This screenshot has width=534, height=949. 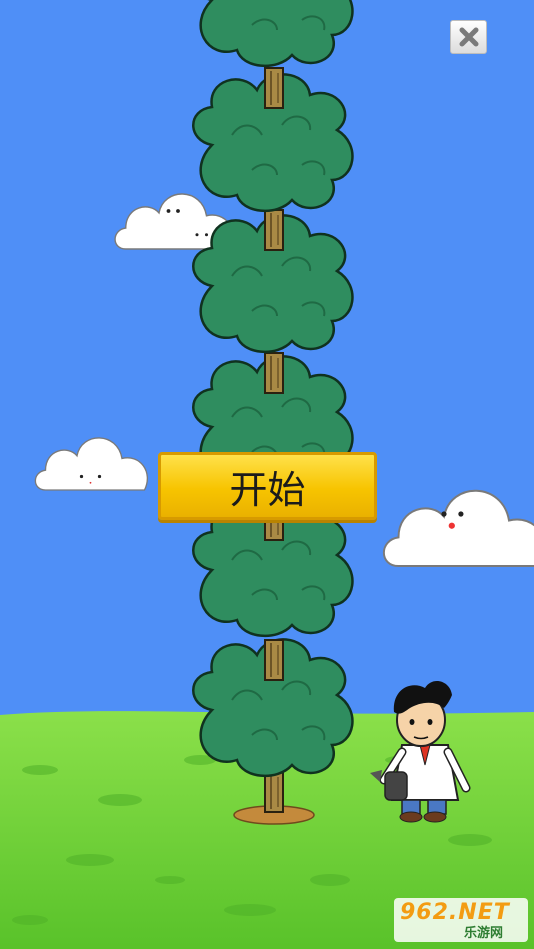 I want to click on close-icon, so click(x=468, y=37).